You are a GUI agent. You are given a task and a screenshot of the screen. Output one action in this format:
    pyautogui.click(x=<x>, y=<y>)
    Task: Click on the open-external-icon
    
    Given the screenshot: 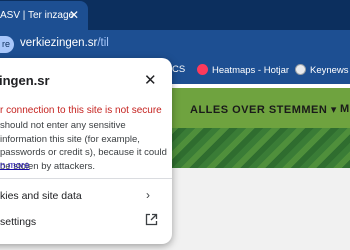 What is the action you would take?
    pyautogui.click(x=151, y=219)
    